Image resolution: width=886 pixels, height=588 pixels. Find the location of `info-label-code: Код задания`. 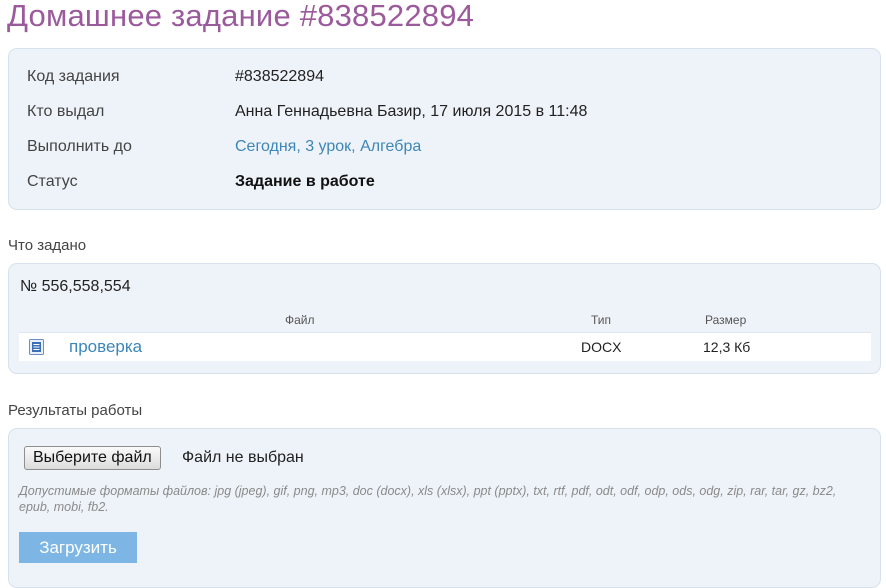

info-label-code: Код задания is located at coordinates (73, 76).